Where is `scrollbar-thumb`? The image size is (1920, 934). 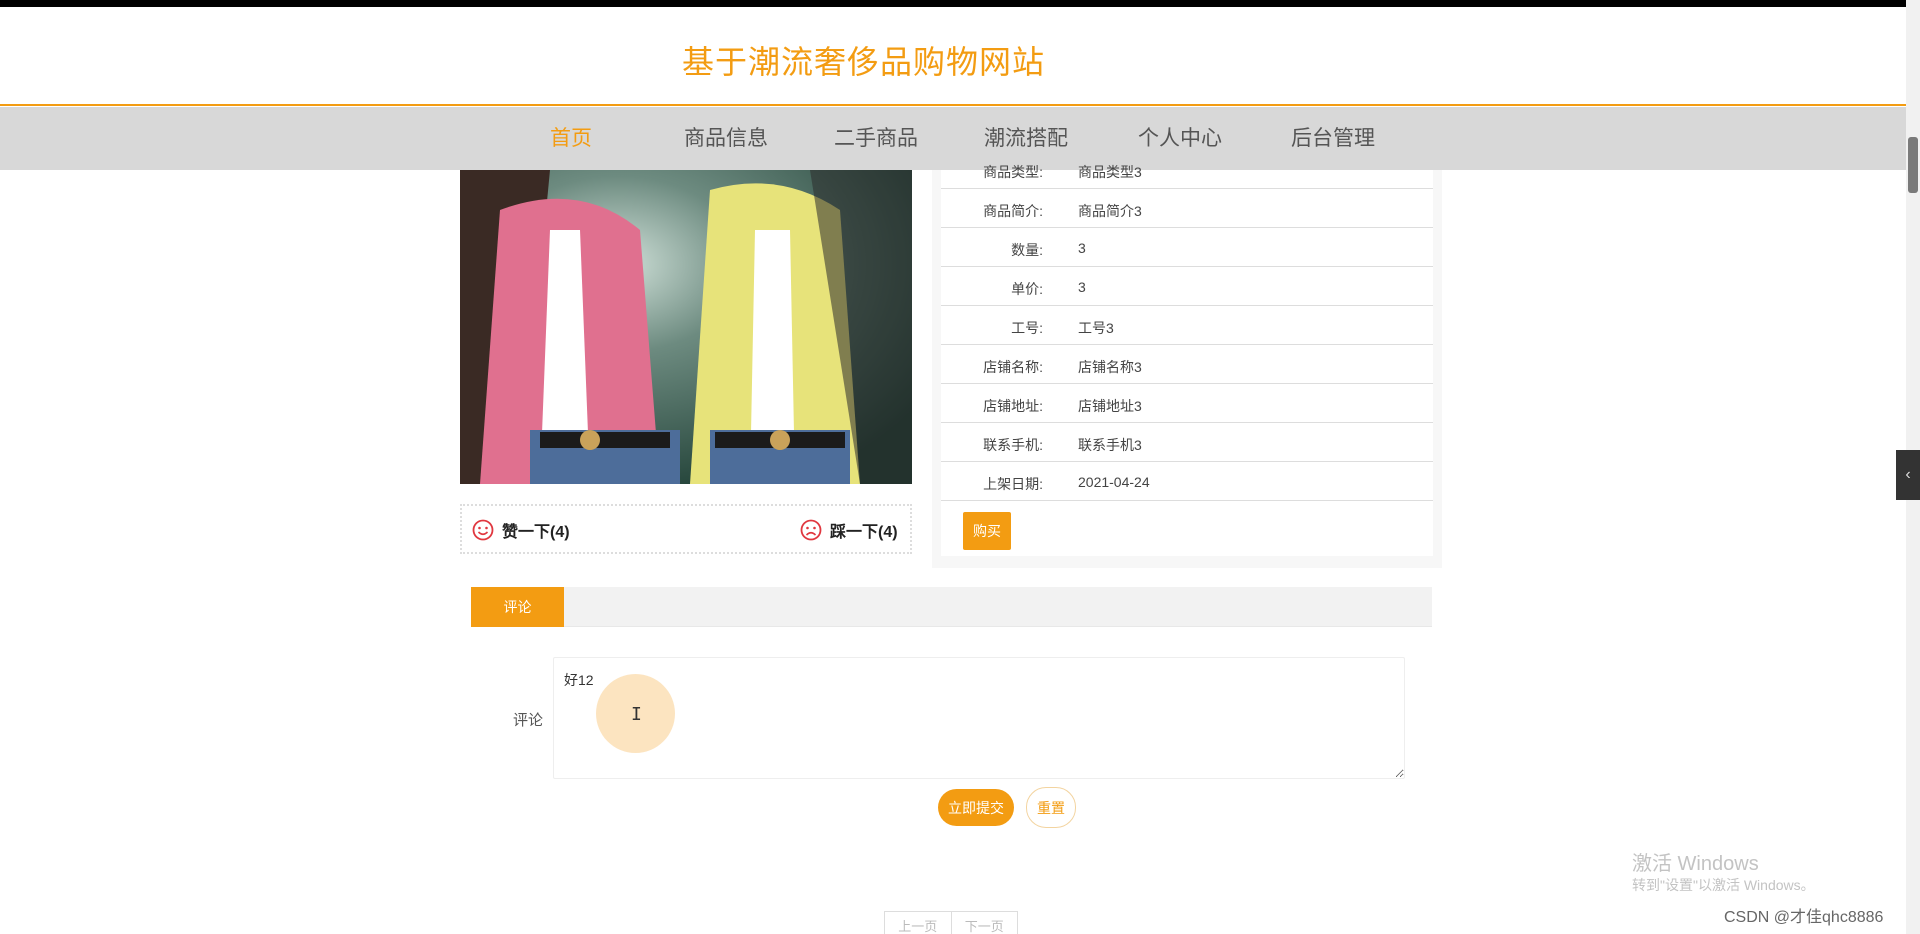
scrollbar-thumb is located at coordinates (1913, 165).